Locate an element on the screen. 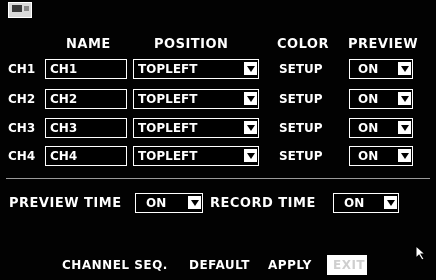 The image size is (436, 280). channel-name-field: CH1 is located at coordinates (86, 69).